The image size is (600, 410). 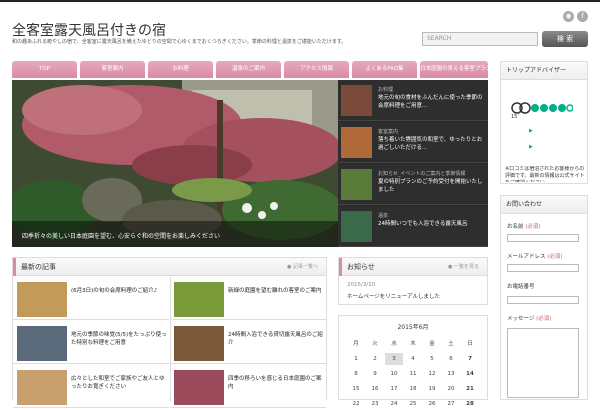 What do you see at coordinates (180, 69) in the screenshot?
I see `nav-cuisine: お料理` at bounding box center [180, 69].